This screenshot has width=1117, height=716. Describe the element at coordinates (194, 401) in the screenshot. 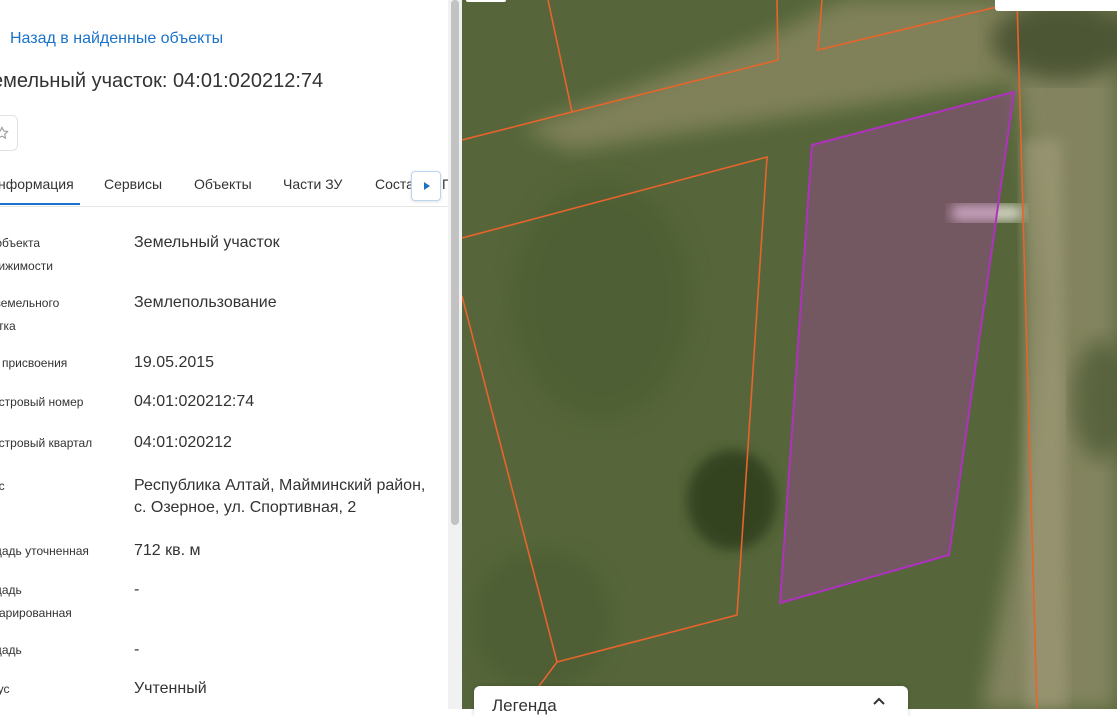

I see `property-value: 04:01:020212:74` at that location.